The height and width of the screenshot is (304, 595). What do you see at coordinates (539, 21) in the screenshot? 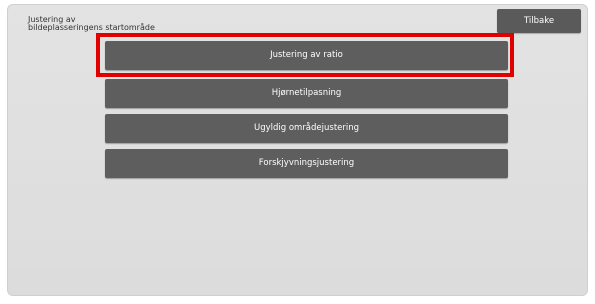
I see `back-button: Tilbake` at bounding box center [539, 21].